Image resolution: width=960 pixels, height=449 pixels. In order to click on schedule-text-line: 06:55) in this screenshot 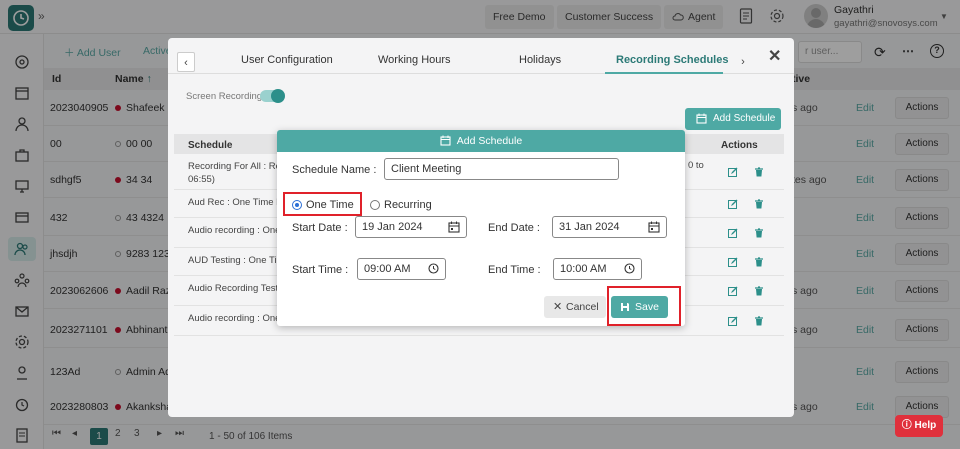, I will do `click(201, 179)`.